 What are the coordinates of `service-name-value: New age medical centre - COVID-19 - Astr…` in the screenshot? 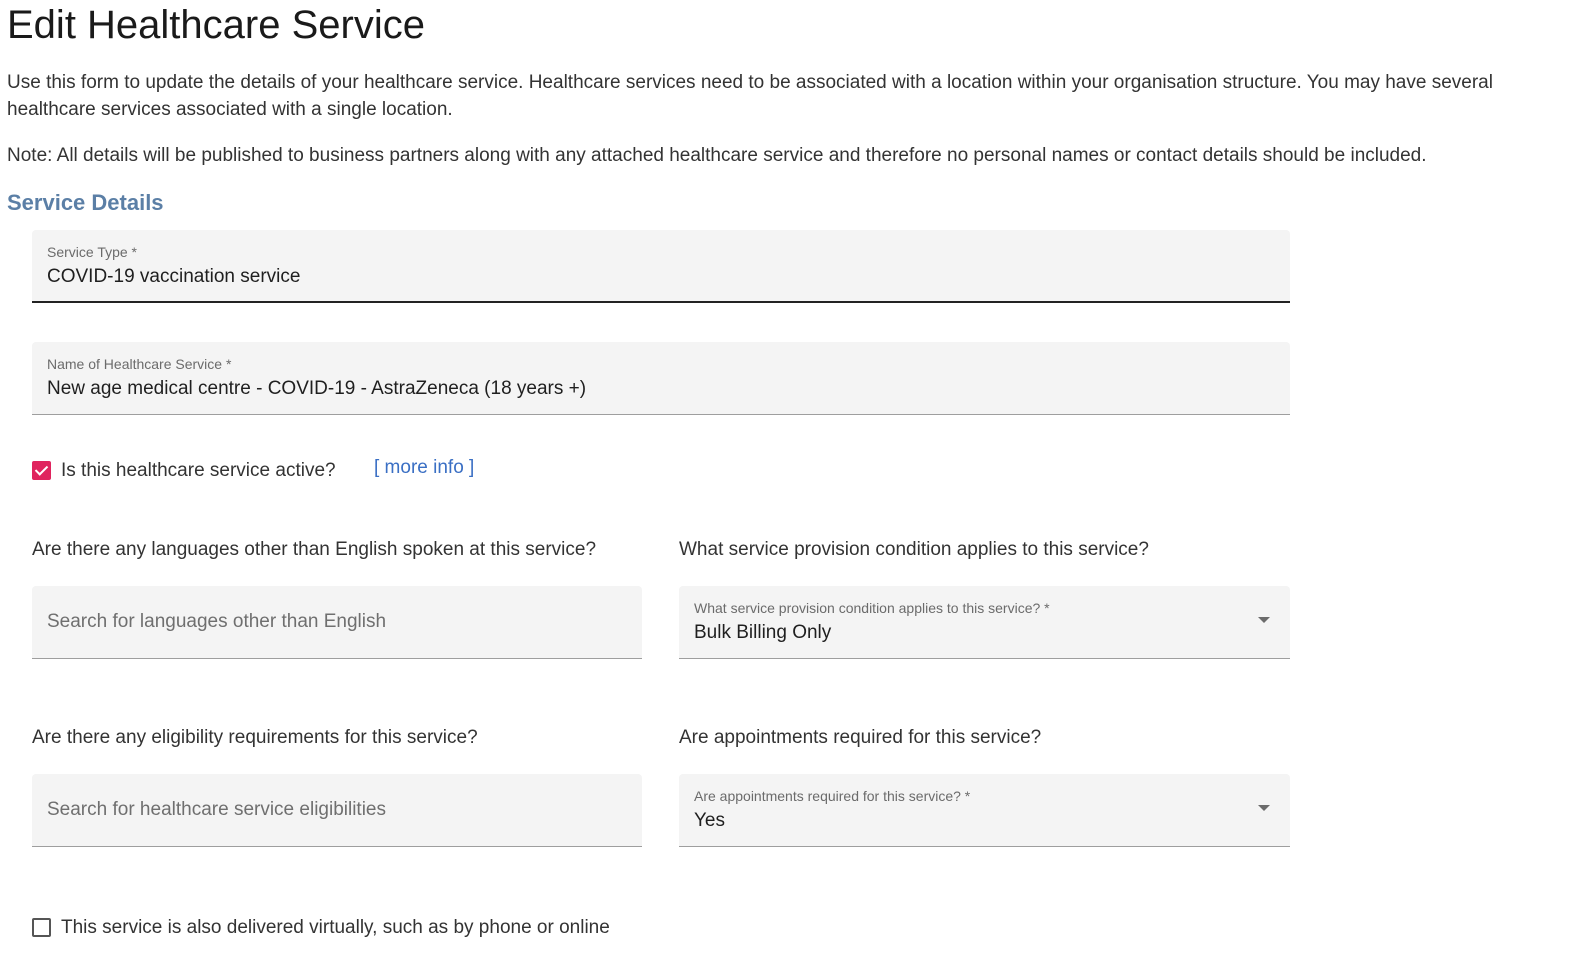 It's located at (317, 388).